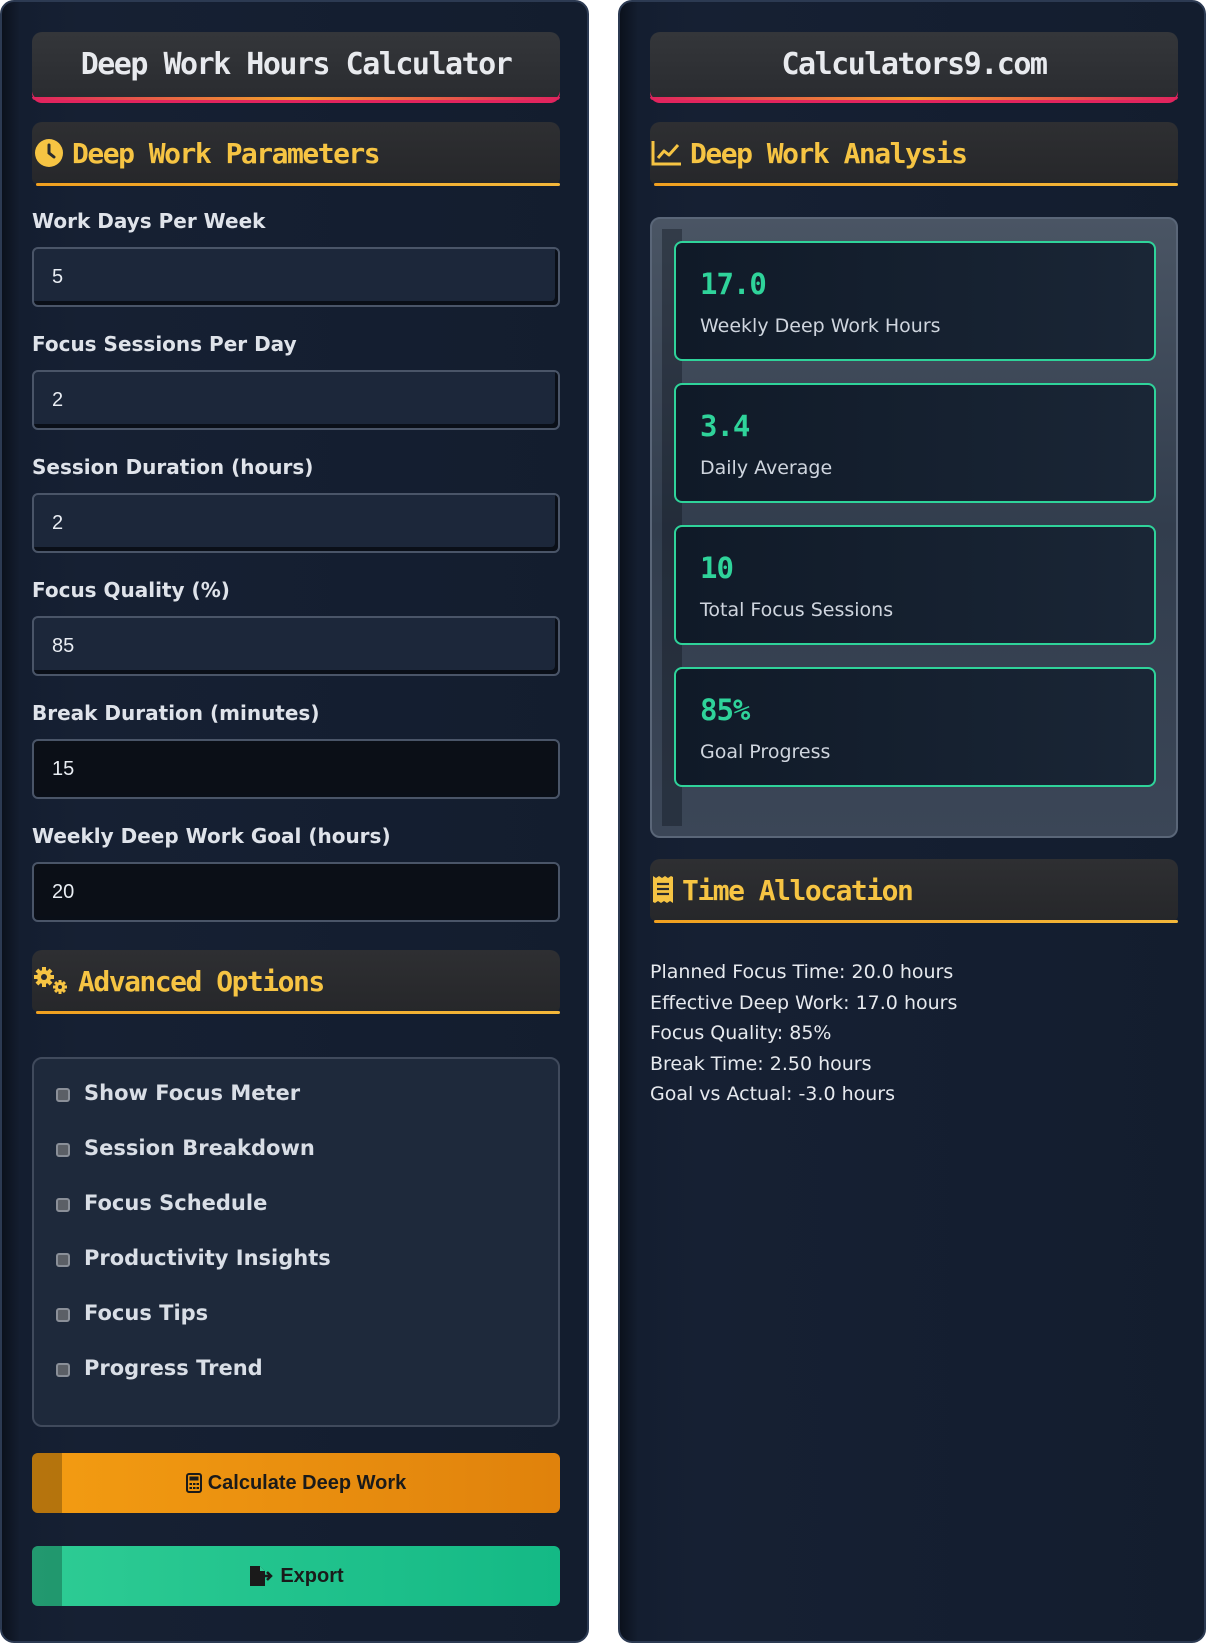 Image resolution: width=1206 pixels, height=1643 pixels. I want to click on calculator-title: Deep Work Hours Calculator, so click(296, 64).